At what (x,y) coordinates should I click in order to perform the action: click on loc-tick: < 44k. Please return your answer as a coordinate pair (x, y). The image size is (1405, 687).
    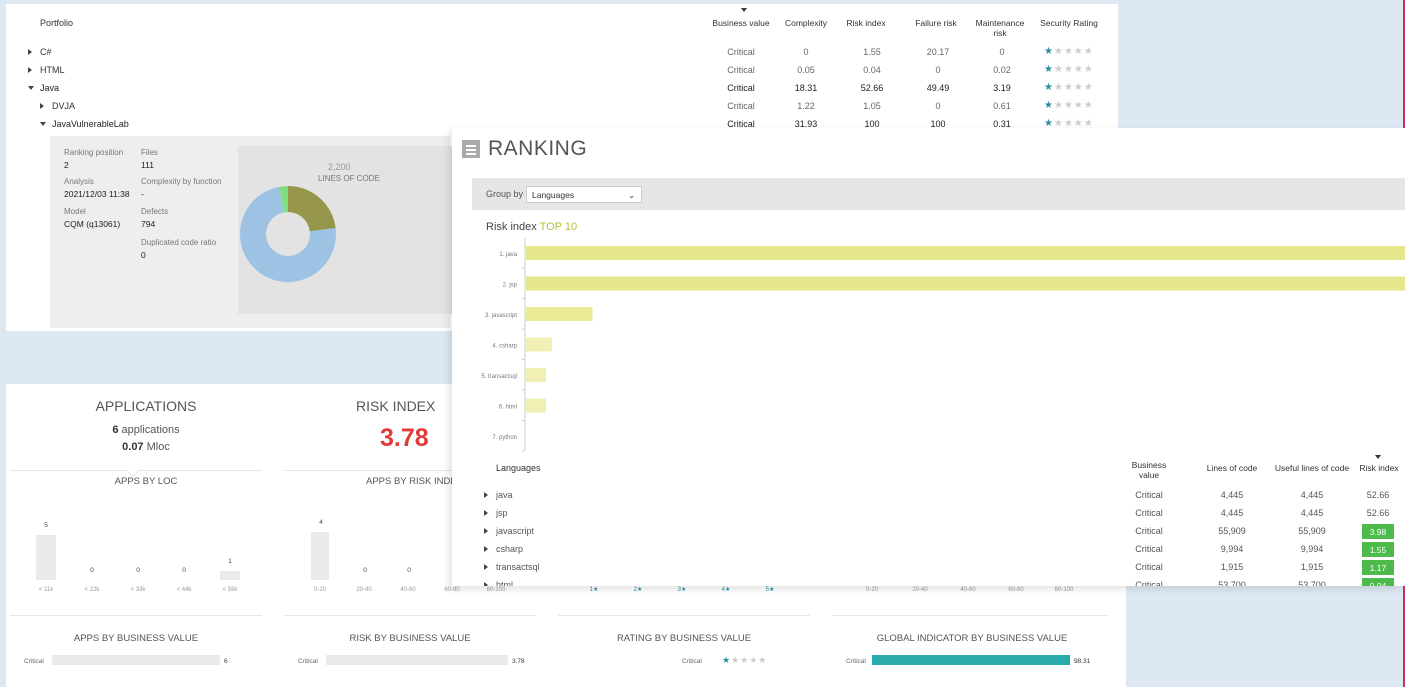
    Looking at the image, I should click on (184, 590).